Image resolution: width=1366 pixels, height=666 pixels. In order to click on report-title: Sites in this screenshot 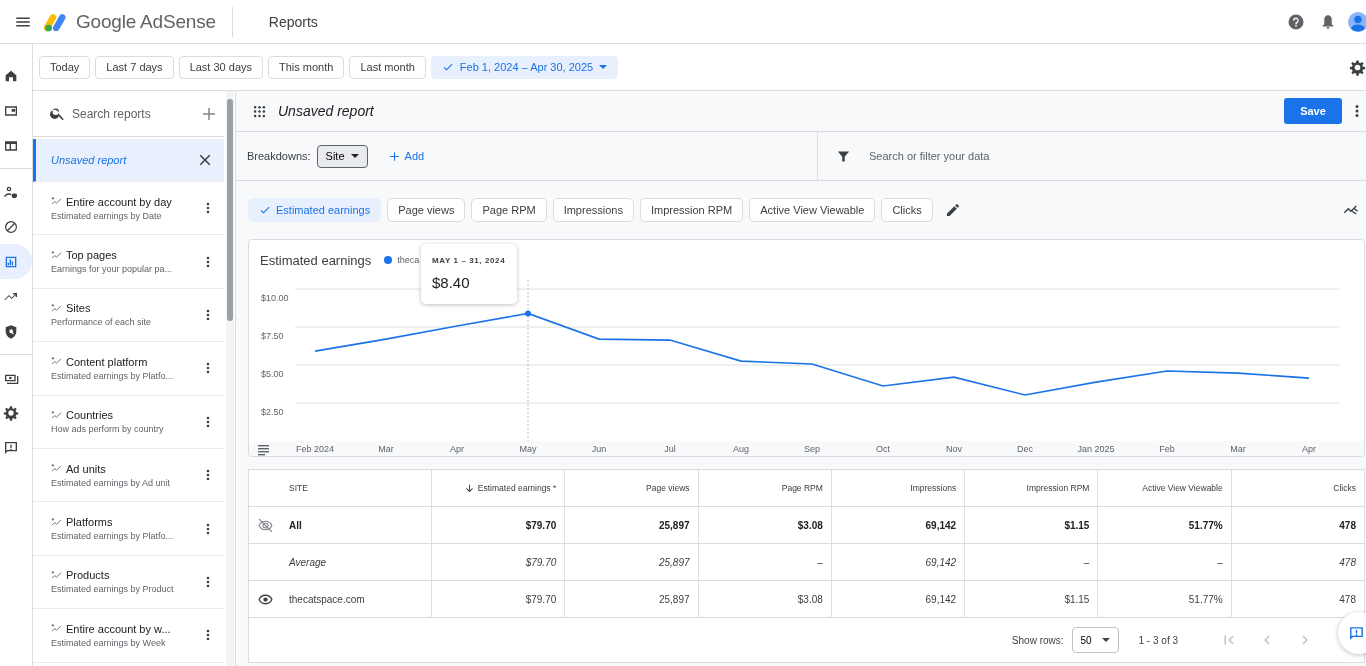, I will do `click(78, 308)`.